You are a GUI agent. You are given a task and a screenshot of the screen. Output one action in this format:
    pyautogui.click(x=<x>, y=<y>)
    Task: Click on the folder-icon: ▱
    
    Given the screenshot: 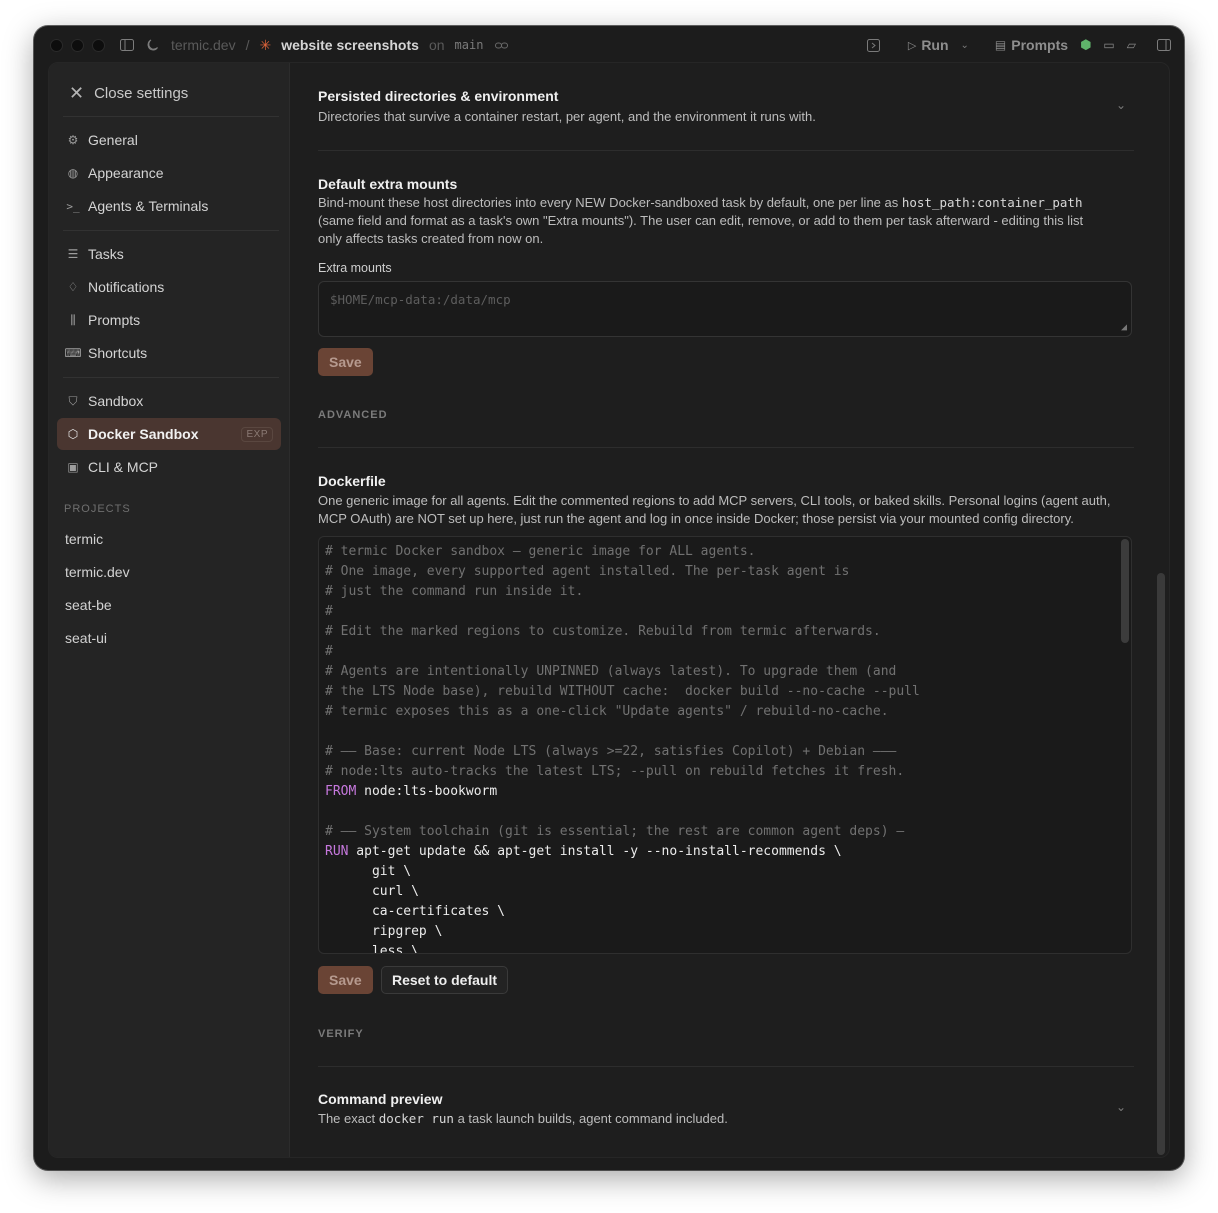 What is the action you would take?
    pyautogui.click(x=1131, y=45)
    